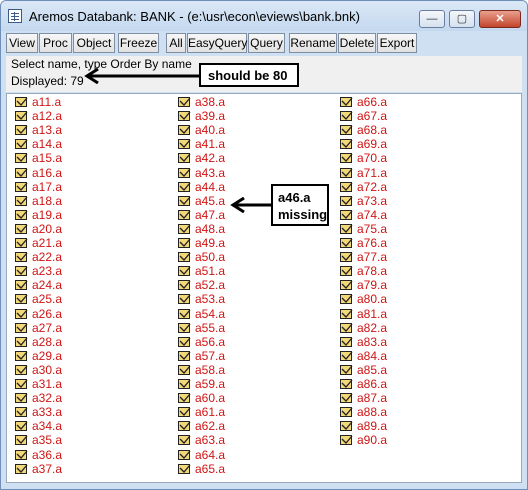 The width and height of the screenshot is (528, 490). Describe the element at coordinates (47, 158) in the screenshot. I see `list-item-label: a15.a` at that location.